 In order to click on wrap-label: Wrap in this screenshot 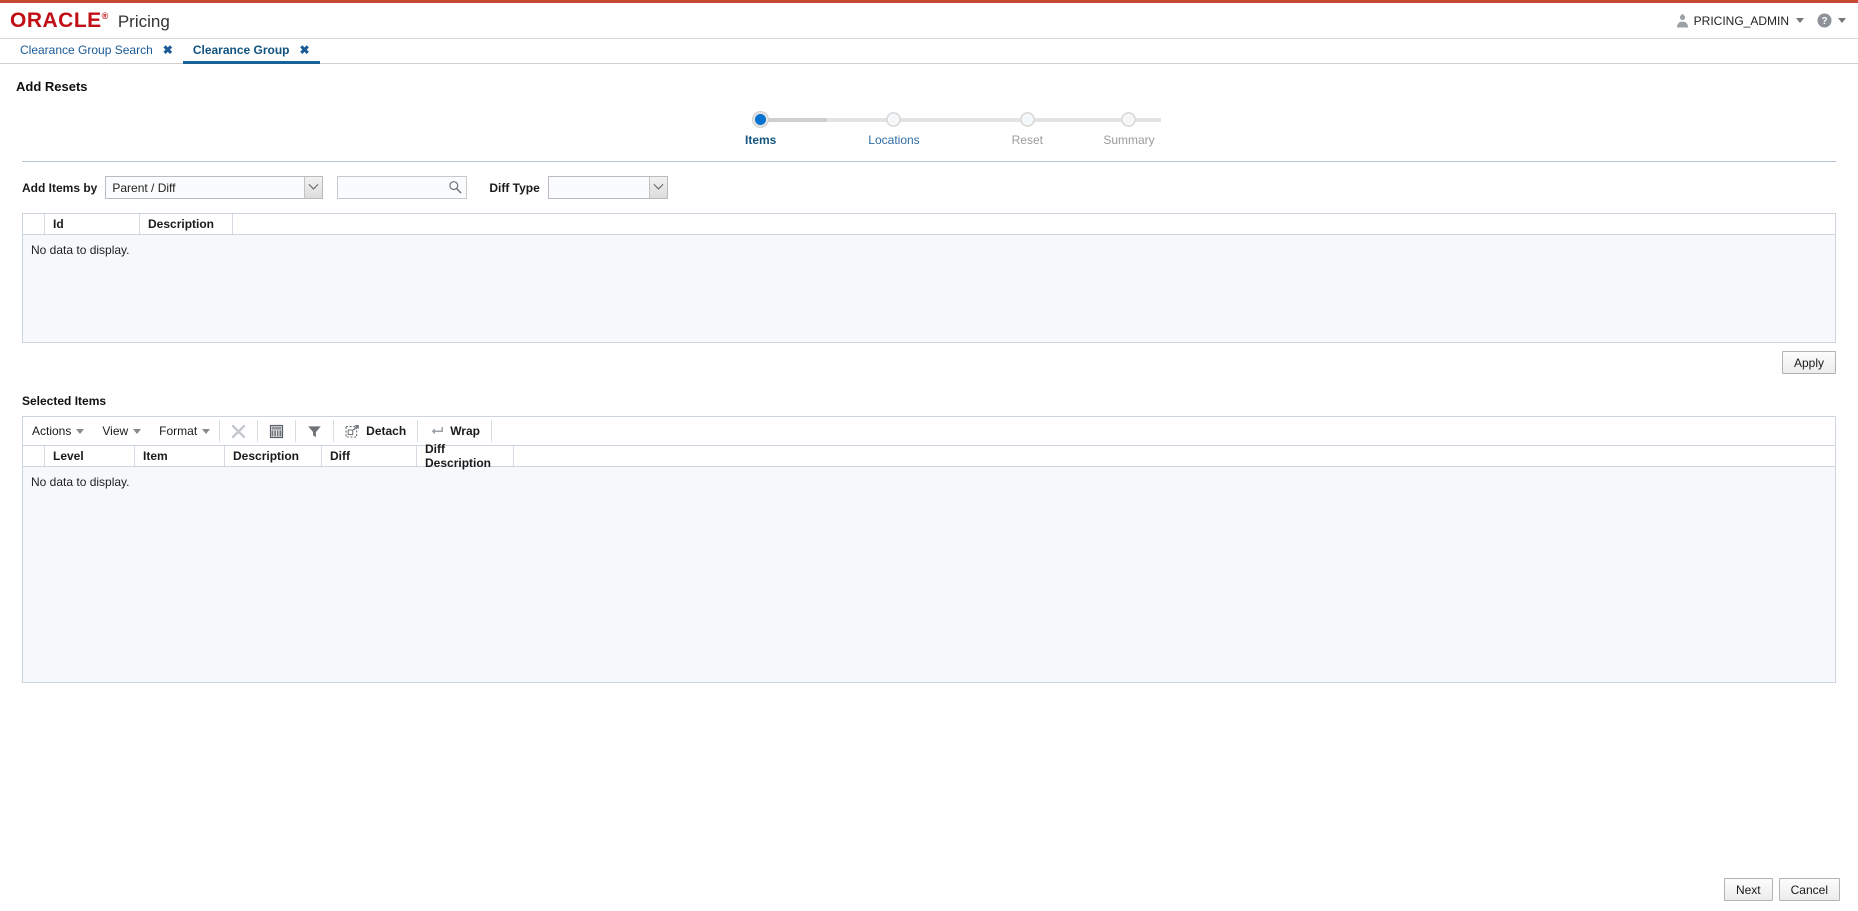, I will do `click(465, 431)`.